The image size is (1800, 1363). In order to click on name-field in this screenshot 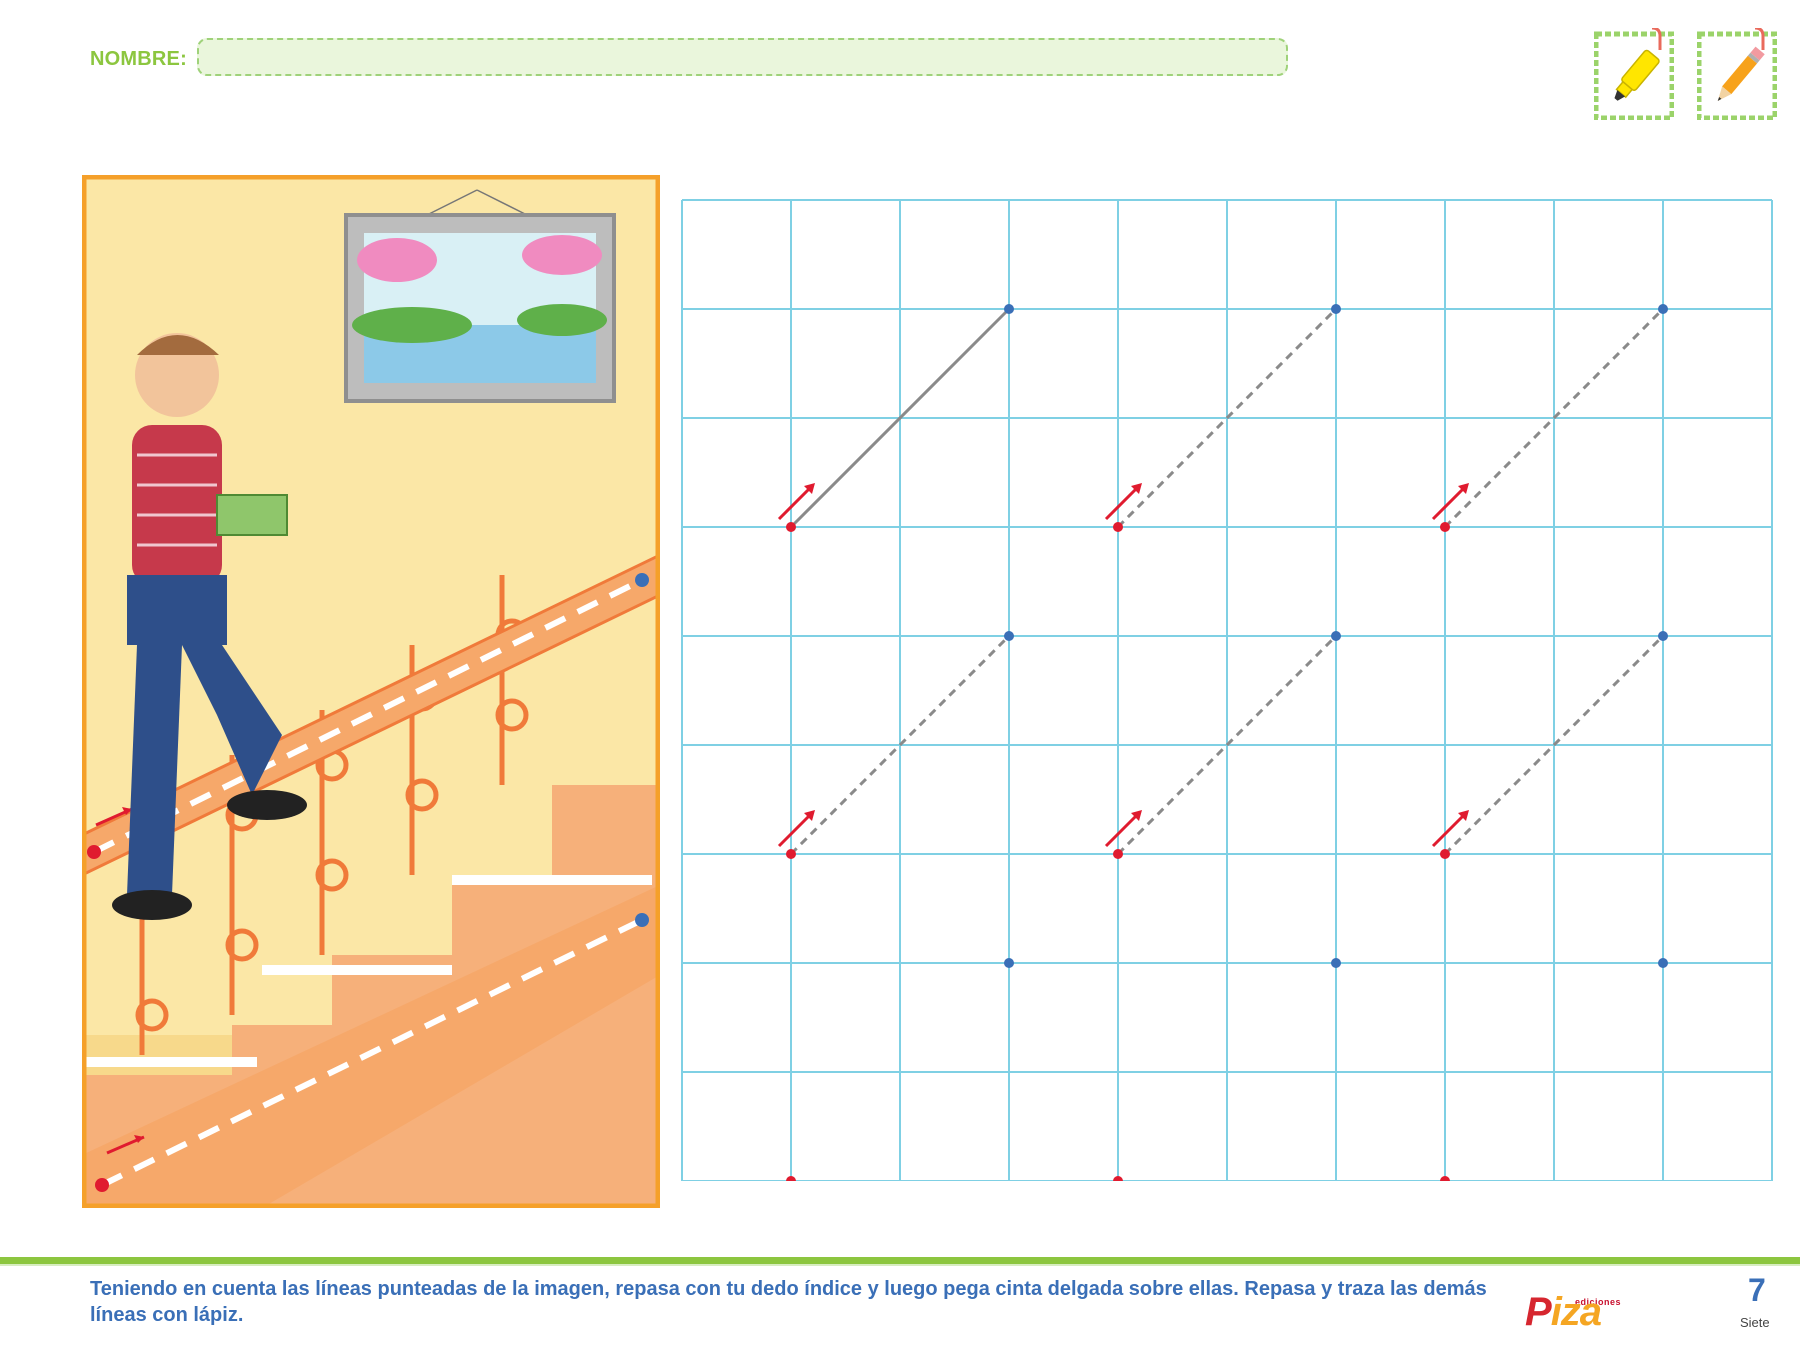, I will do `click(742, 57)`.